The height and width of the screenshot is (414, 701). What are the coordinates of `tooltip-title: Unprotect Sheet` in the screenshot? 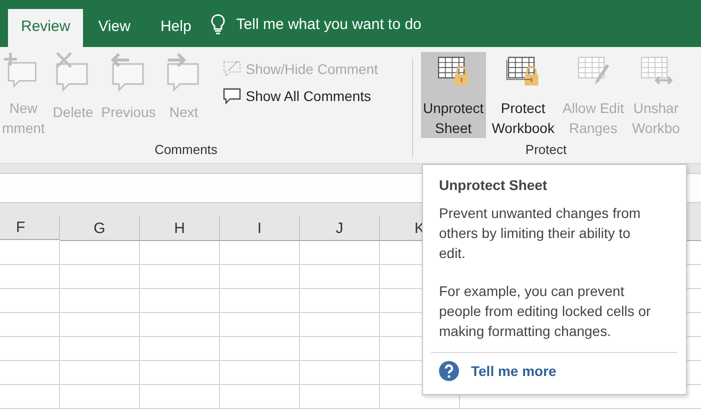 It's located at (493, 185).